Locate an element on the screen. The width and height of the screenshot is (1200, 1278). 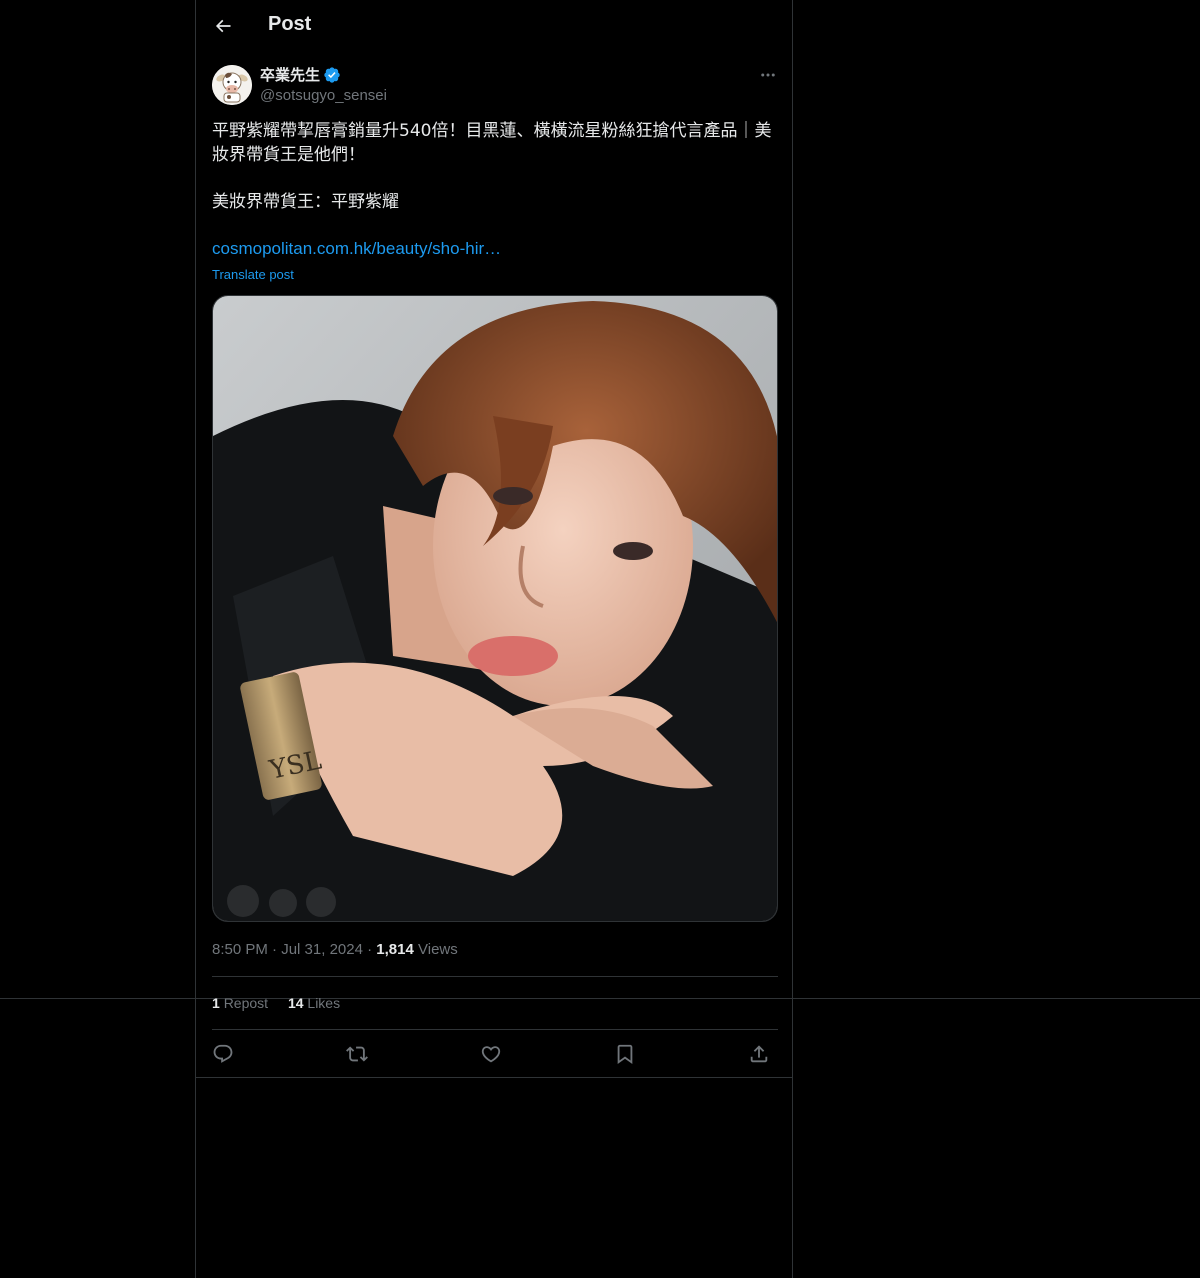
action-bar is located at coordinates (495, 1053).